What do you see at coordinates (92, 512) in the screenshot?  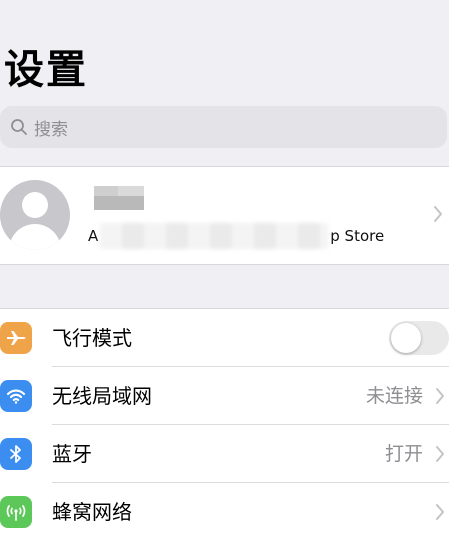 I see `settings-row-label: 蜂窝网络` at bounding box center [92, 512].